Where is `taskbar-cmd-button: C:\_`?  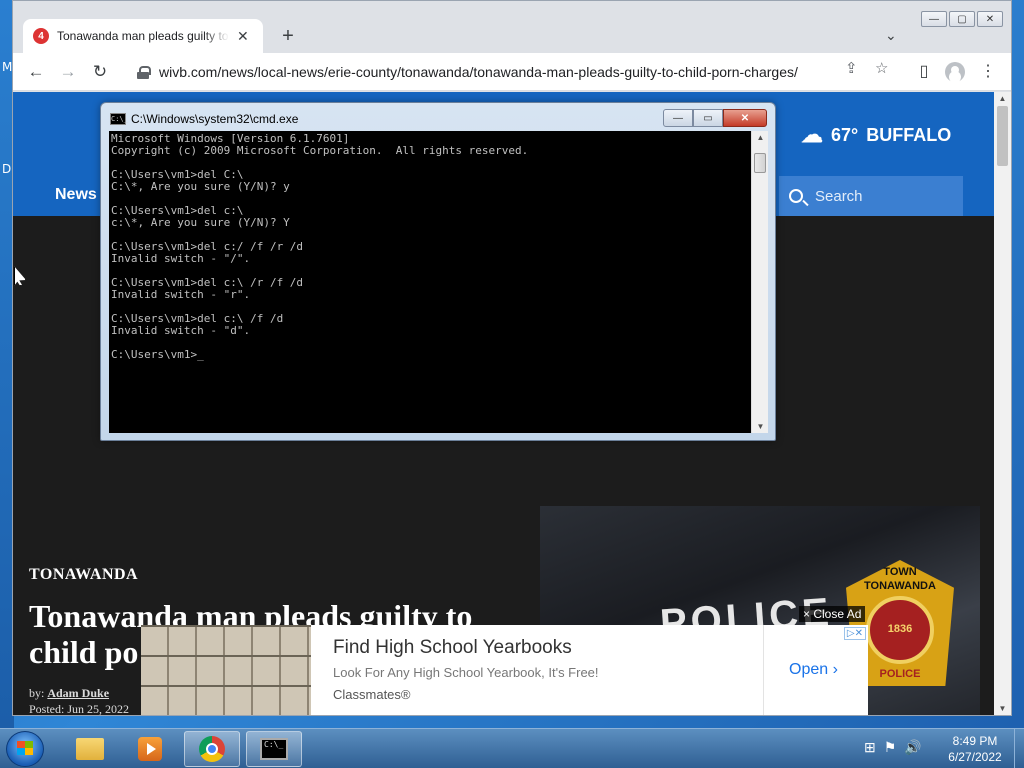 taskbar-cmd-button: C:\_ is located at coordinates (274, 749).